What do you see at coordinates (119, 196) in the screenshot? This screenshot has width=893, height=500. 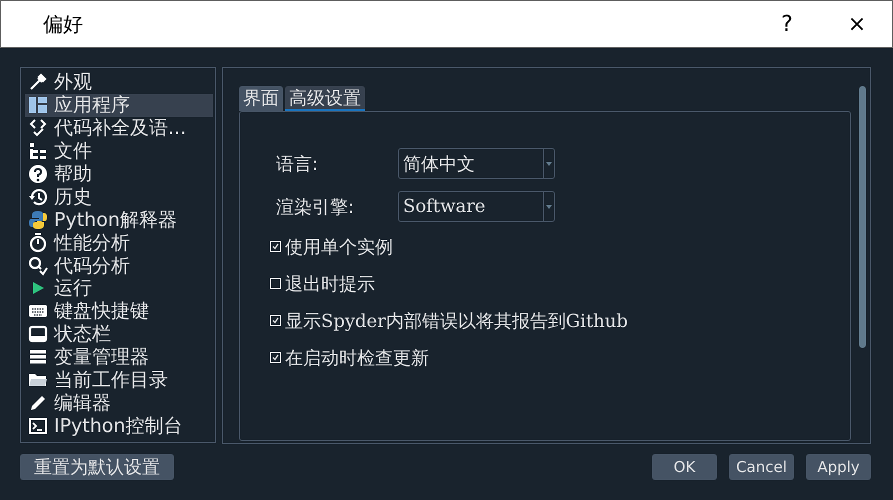 I see `sidebar-item: 历史` at bounding box center [119, 196].